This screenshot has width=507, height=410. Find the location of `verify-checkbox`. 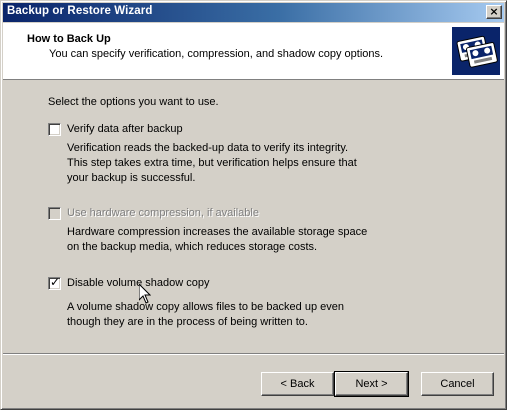

verify-checkbox is located at coordinates (54, 129).